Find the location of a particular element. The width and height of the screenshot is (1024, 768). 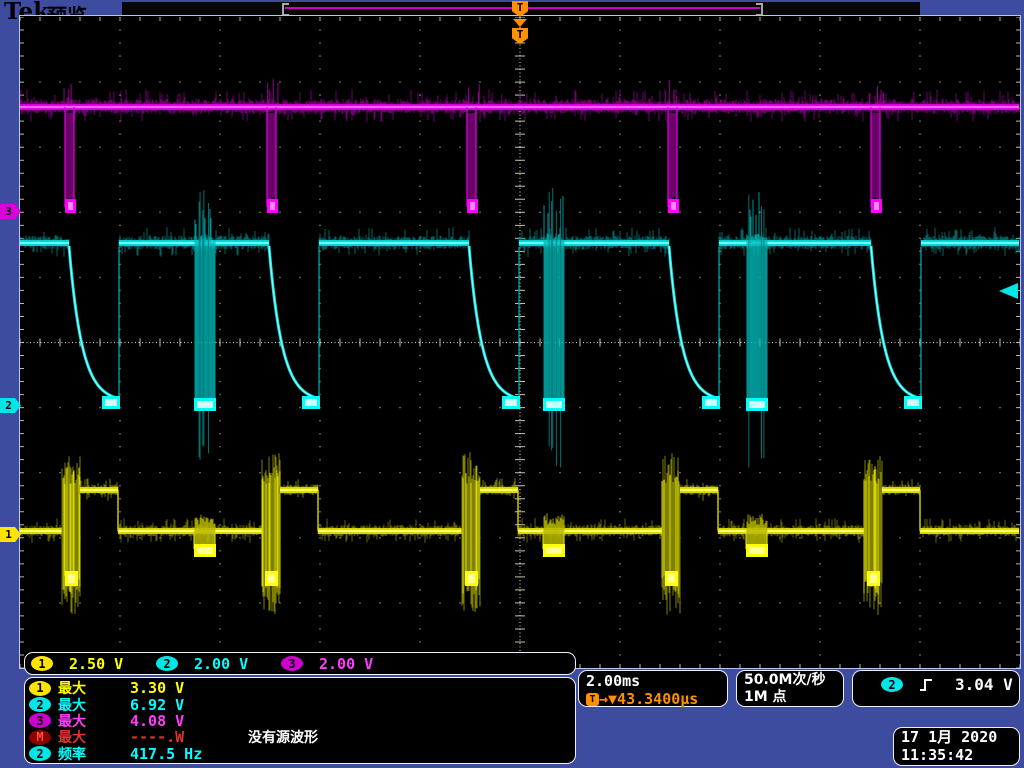

ch3-scale: 3 2.00 V is located at coordinates (343, 664).